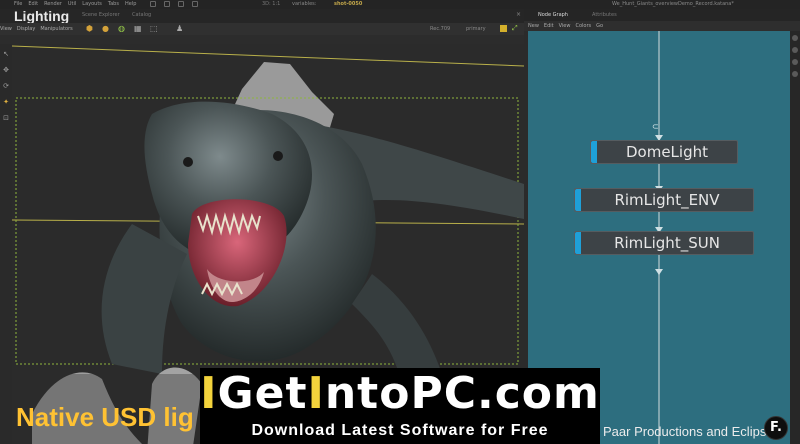  I want to click on node-rimlight-env: RimLight_ENV, so click(664, 200).